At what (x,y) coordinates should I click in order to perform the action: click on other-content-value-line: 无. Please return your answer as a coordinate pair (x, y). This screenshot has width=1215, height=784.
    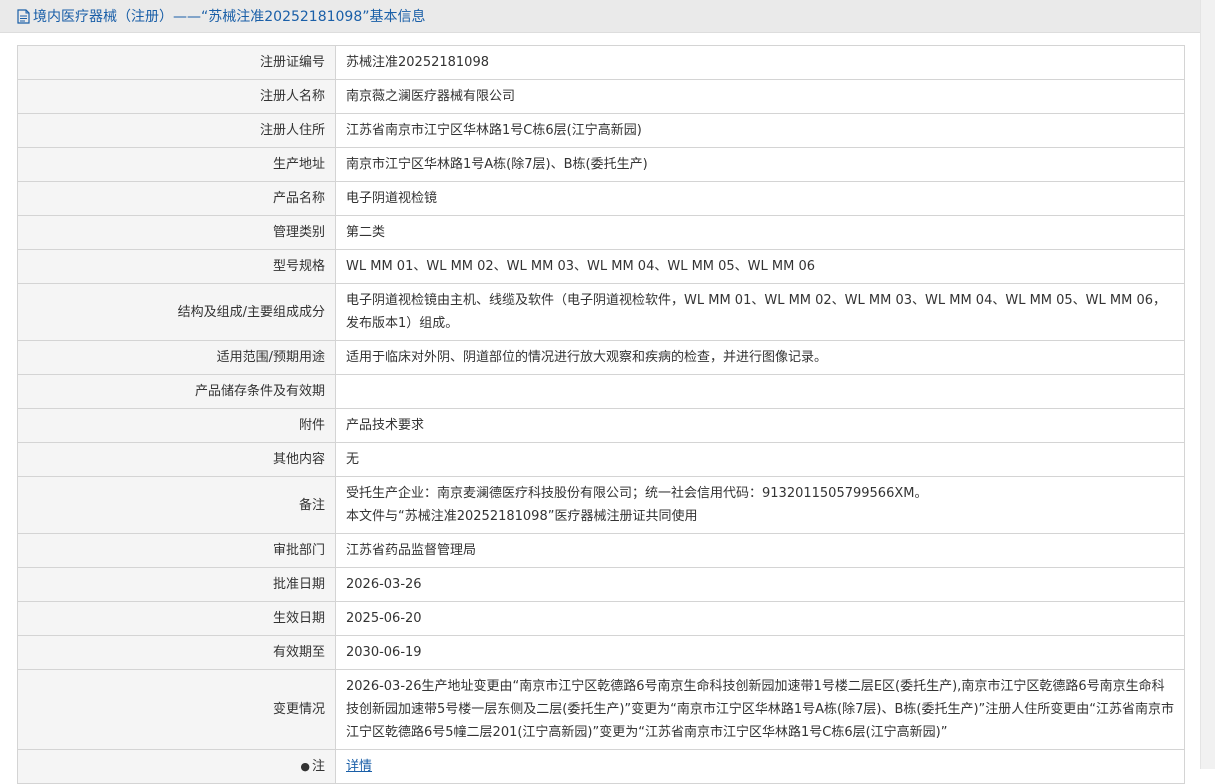
    Looking at the image, I should click on (353, 459).